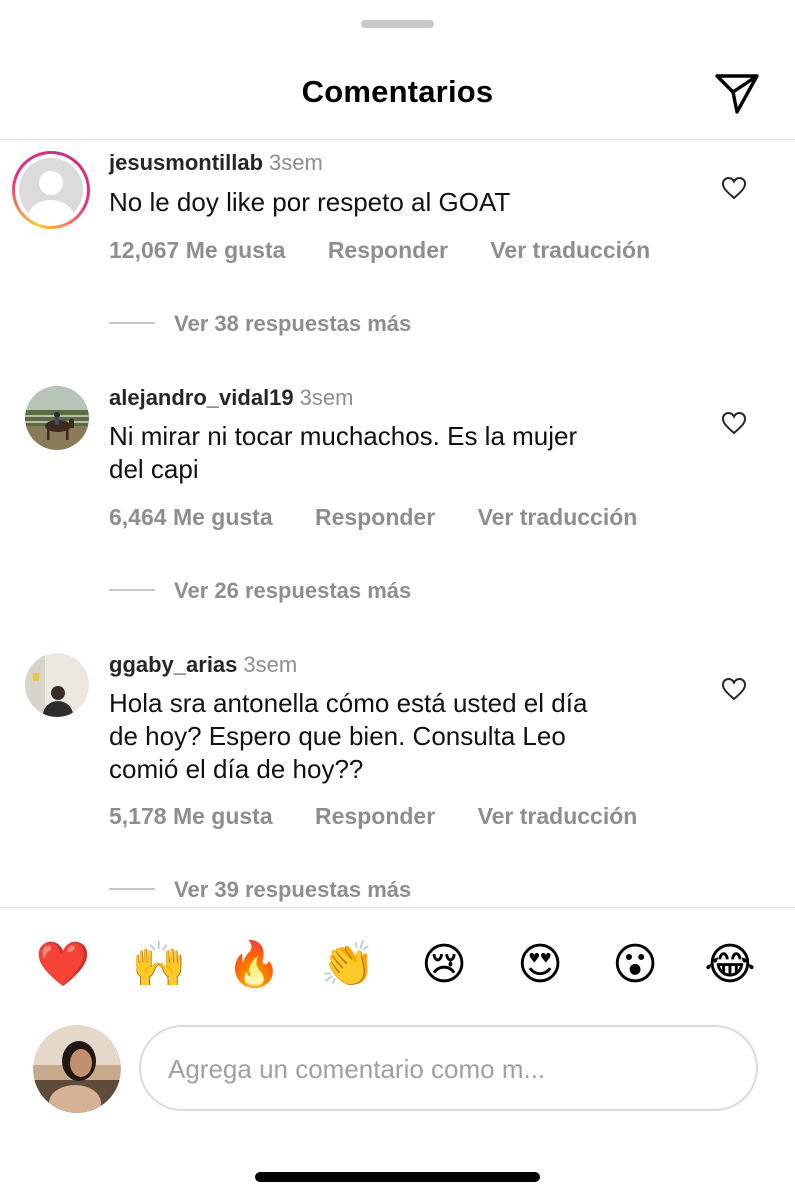 The width and height of the screenshot is (795, 1200). Describe the element at coordinates (444, 965) in the screenshot. I see `emoji-crying: 😢` at that location.